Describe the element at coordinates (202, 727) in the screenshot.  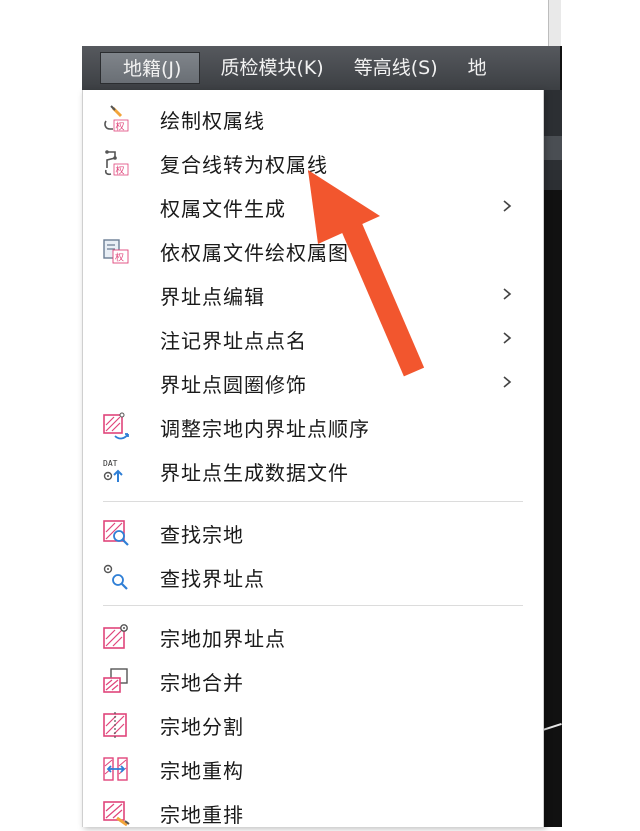
I see `menu-item-label: 宗地分割` at that location.